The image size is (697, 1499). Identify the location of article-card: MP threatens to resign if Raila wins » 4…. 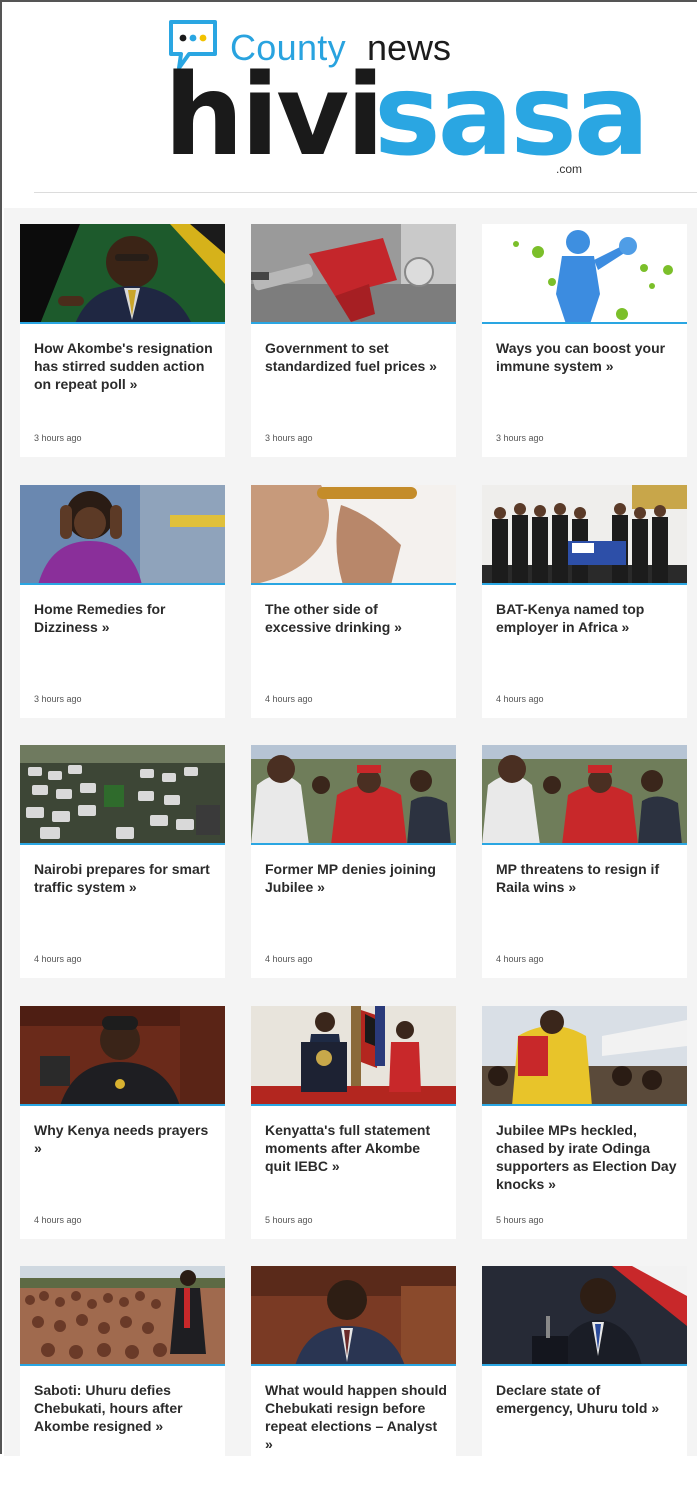
(584, 861).